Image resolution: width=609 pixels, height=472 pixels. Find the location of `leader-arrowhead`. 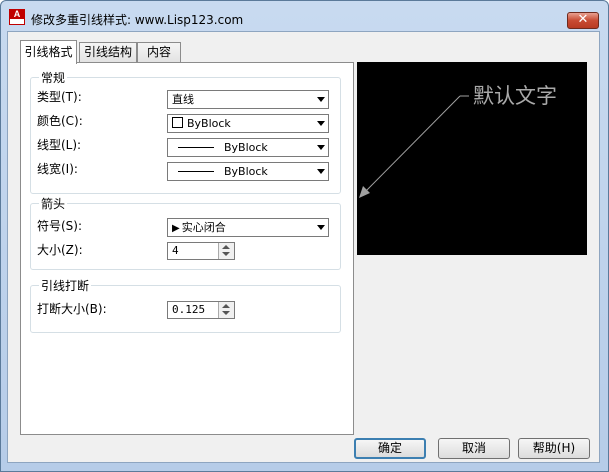

leader-arrowhead is located at coordinates (364, 192).